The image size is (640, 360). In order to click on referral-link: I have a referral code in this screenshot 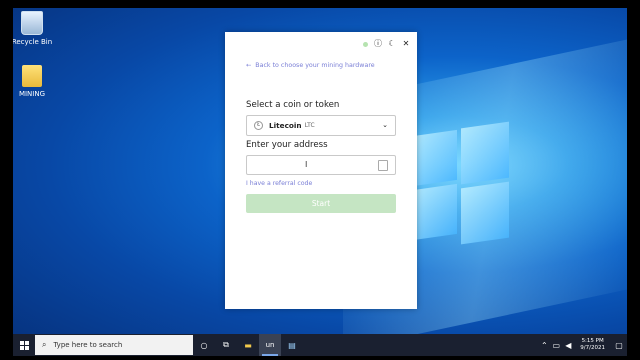, I will do `click(279, 183)`.